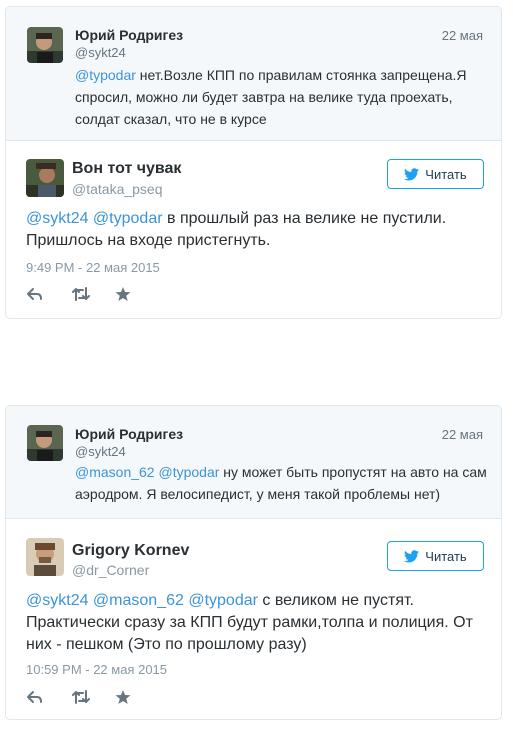 The height and width of the screenshot is (730, 513). What do you see at coordinates (142, 600) in the screenshot?
I see `mention-link: @sykt24 @mason_62 @typodar` at bounding box center [142, 600].